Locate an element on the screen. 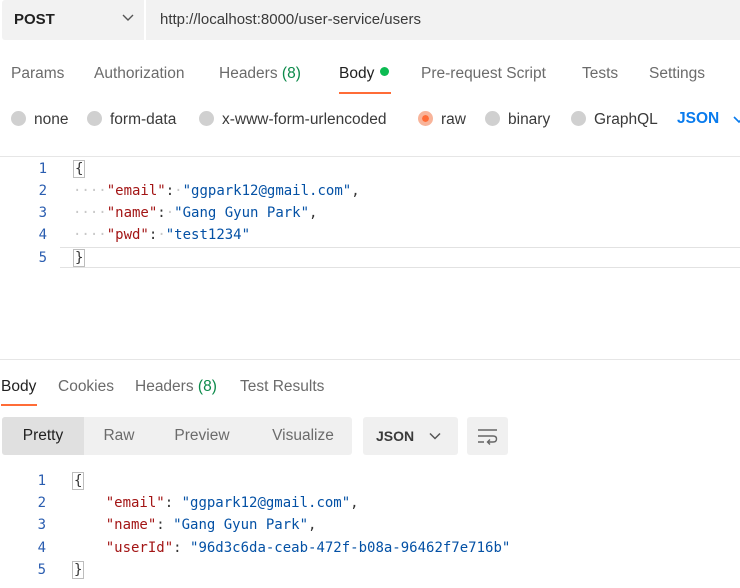 This screenshot has height=588, width=740. radio-none-label: none is located at coordinates (51, 119).